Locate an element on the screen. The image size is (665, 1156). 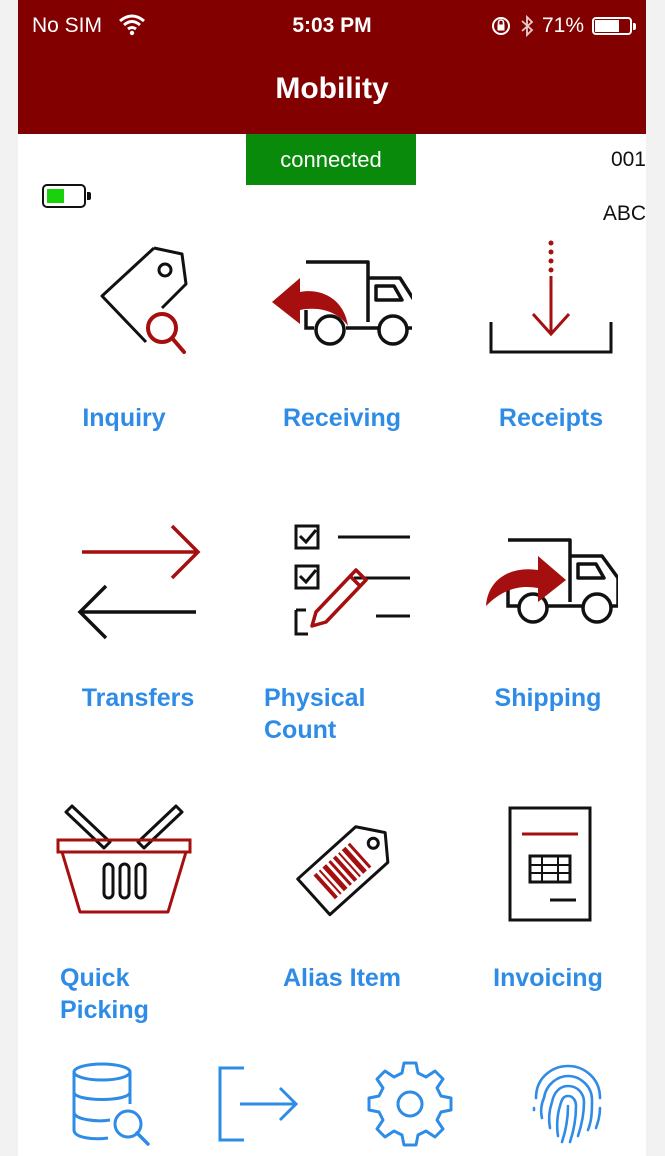
tile-invoicing: Invoicing is located at coordinates (548, 907).